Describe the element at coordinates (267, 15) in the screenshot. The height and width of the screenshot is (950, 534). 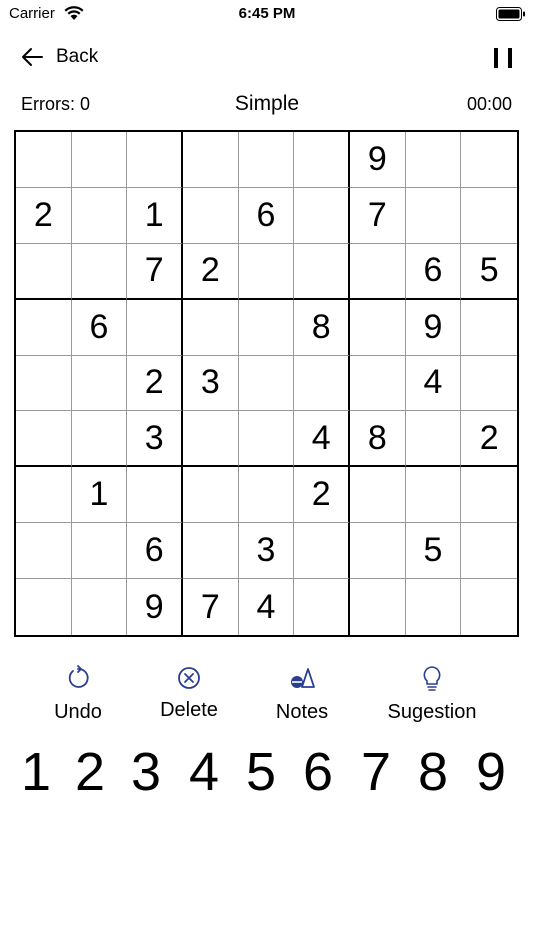
I see `status-bar: Carrier 6:45 PM` at that location.